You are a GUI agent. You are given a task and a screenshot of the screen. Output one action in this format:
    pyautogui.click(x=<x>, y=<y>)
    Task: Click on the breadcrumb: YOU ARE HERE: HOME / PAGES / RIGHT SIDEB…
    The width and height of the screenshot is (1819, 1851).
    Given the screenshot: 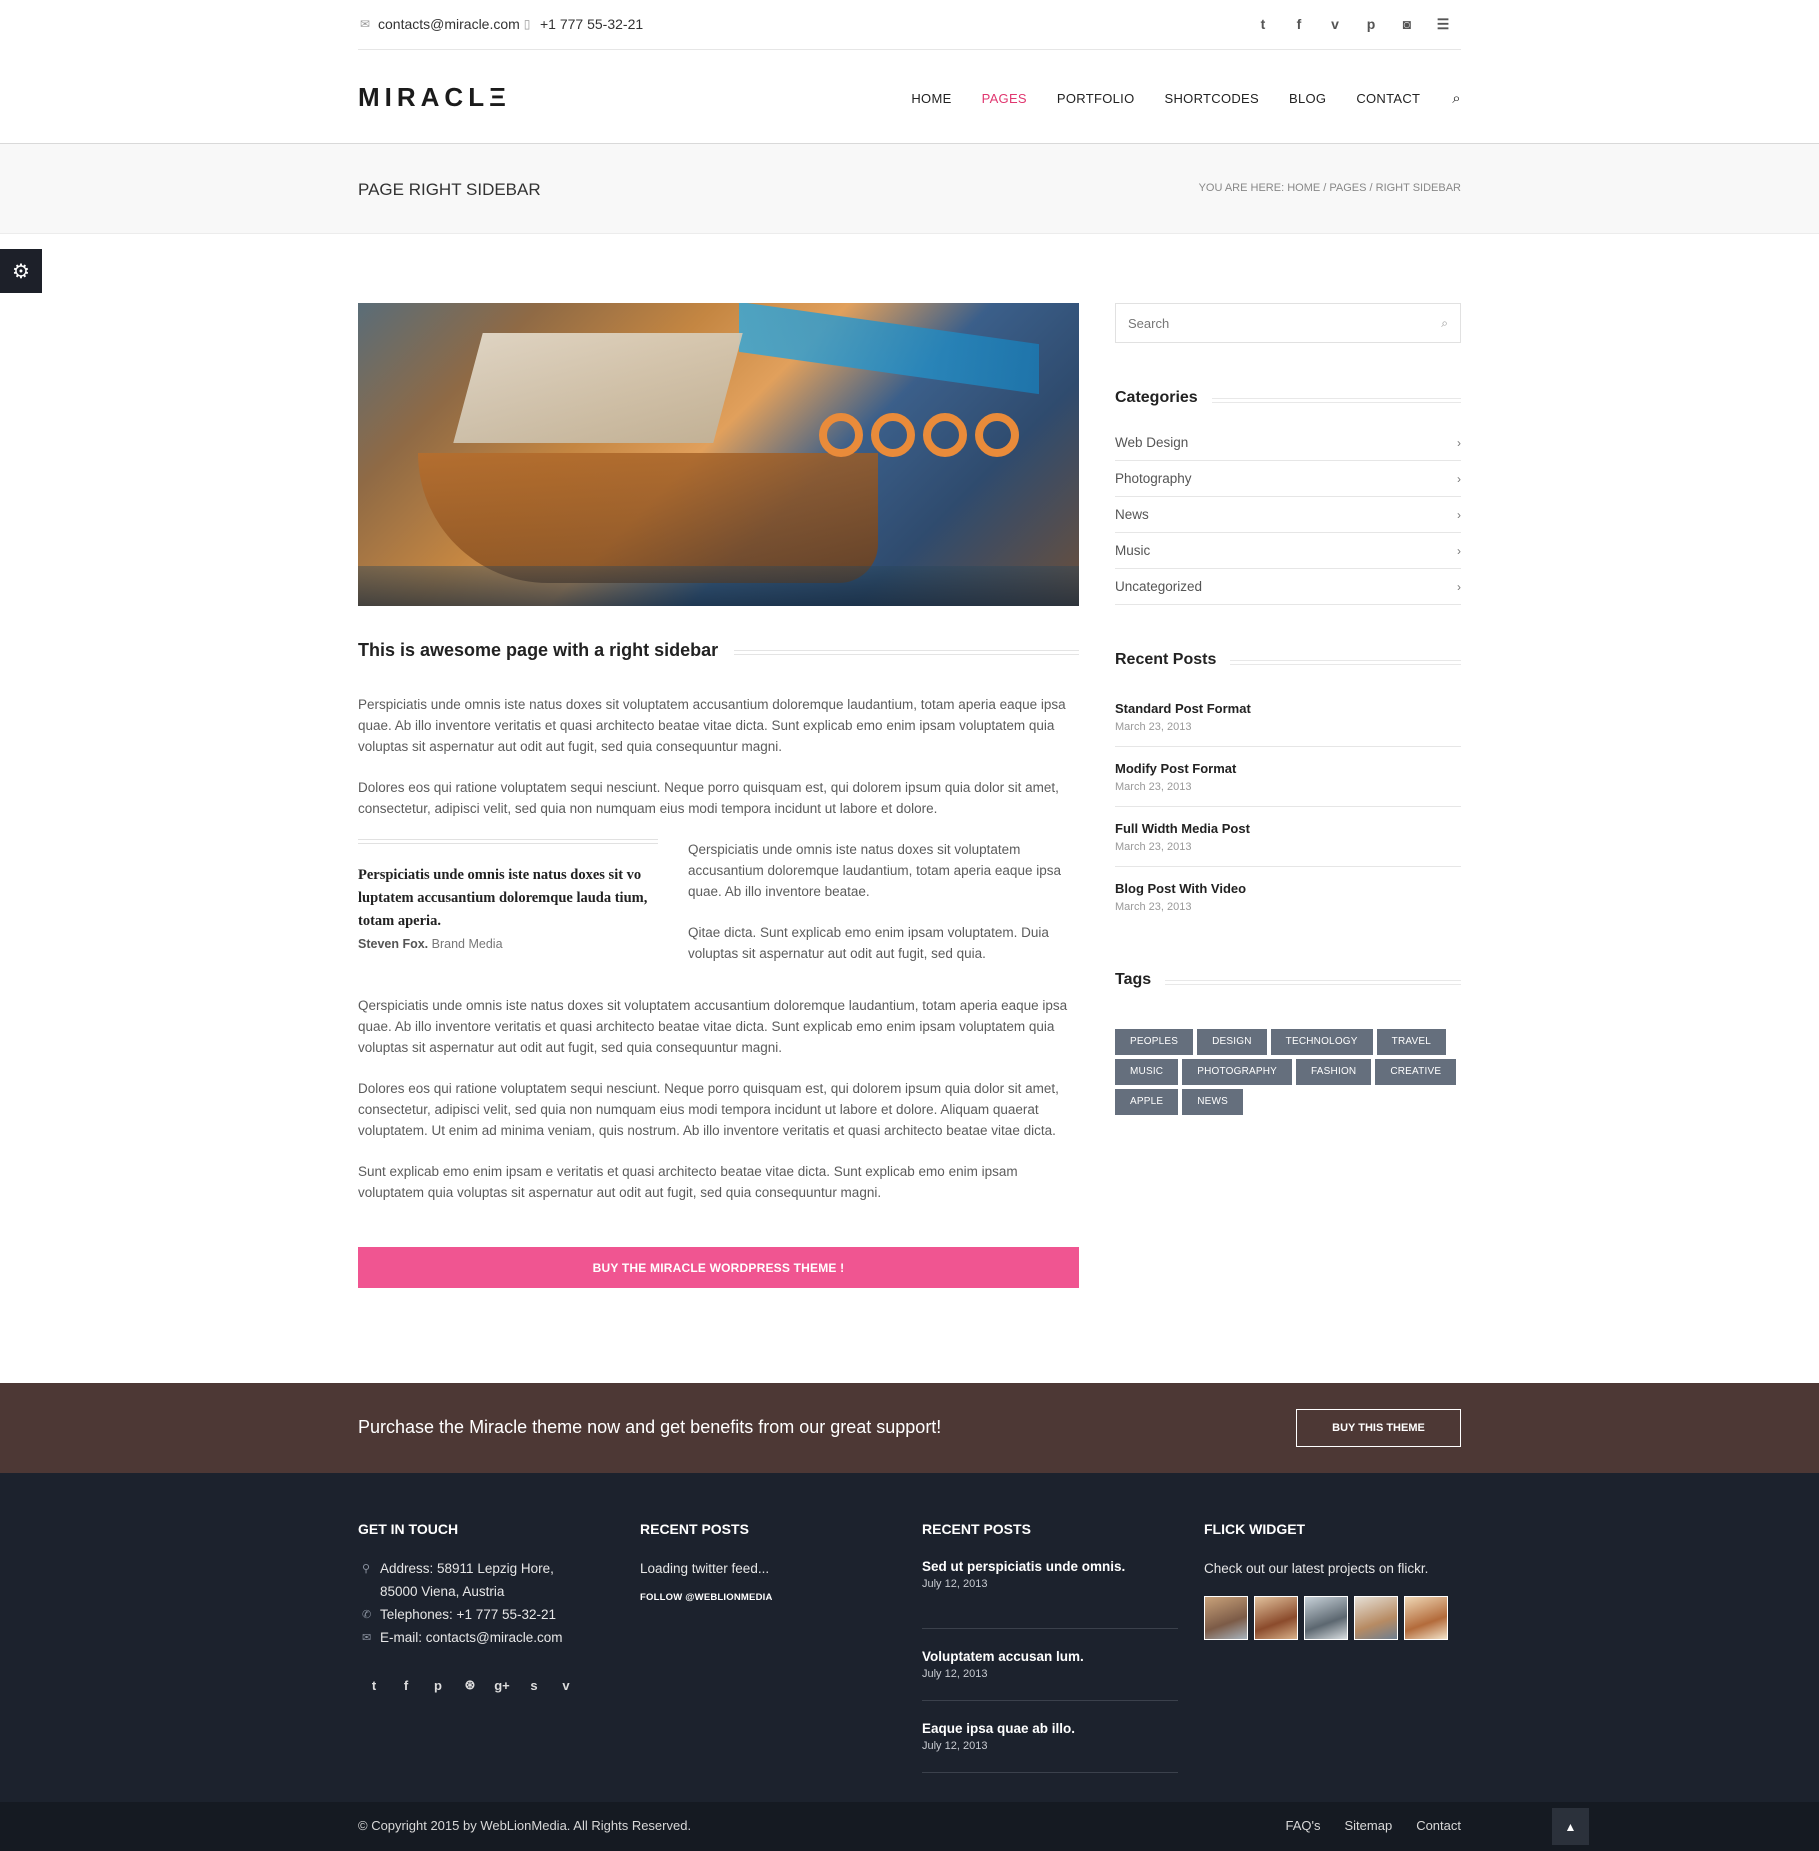 What is the action you would take?
    pyautogui.click(x=1329, y=188)
    